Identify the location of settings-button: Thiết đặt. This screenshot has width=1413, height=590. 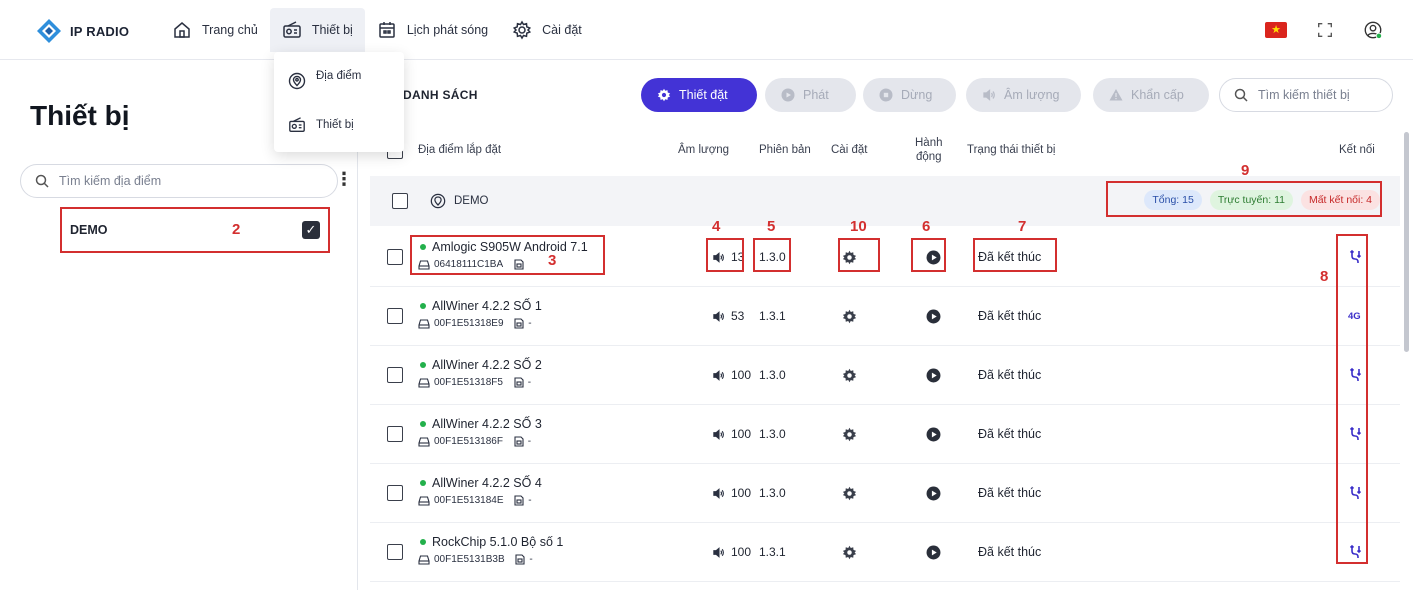
(699, 95).